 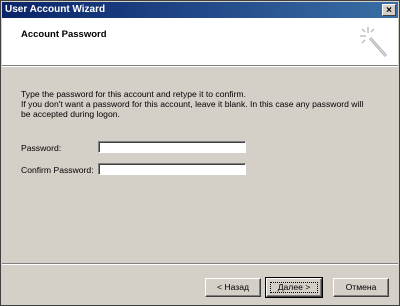 What do you see at coordinates (200, 264) in the screenshot?
I see `footer-divider-highlight` at bounding box center [200, 264].